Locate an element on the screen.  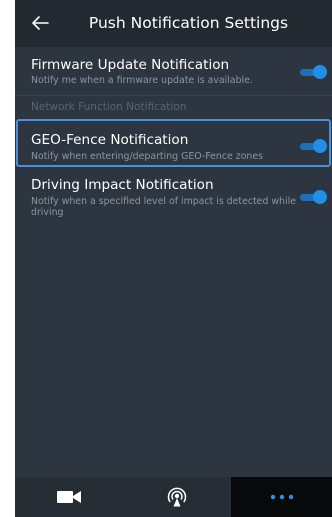
header-bar: Push Notification Settings is located at coordinates (173, 23).